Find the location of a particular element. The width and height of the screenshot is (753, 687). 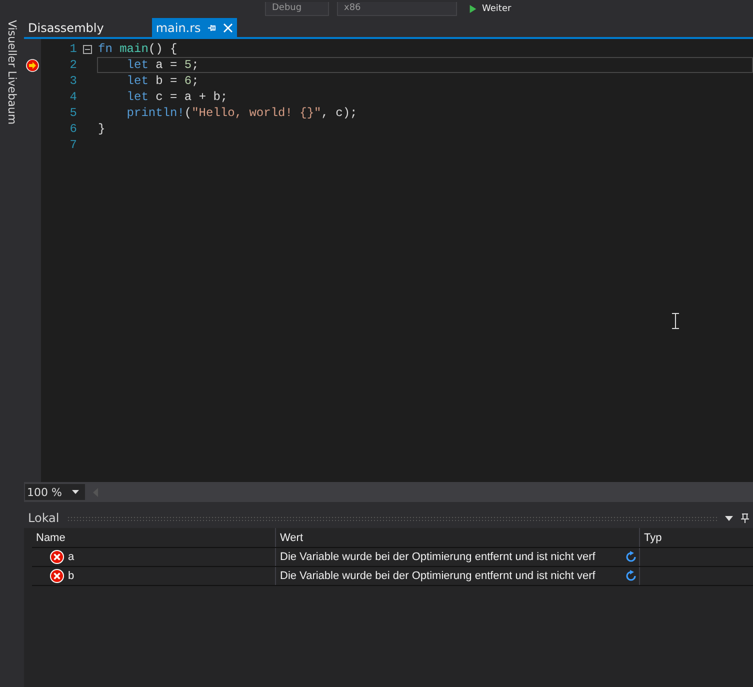

text-cursor-icon is located at coordinates (675, 321).